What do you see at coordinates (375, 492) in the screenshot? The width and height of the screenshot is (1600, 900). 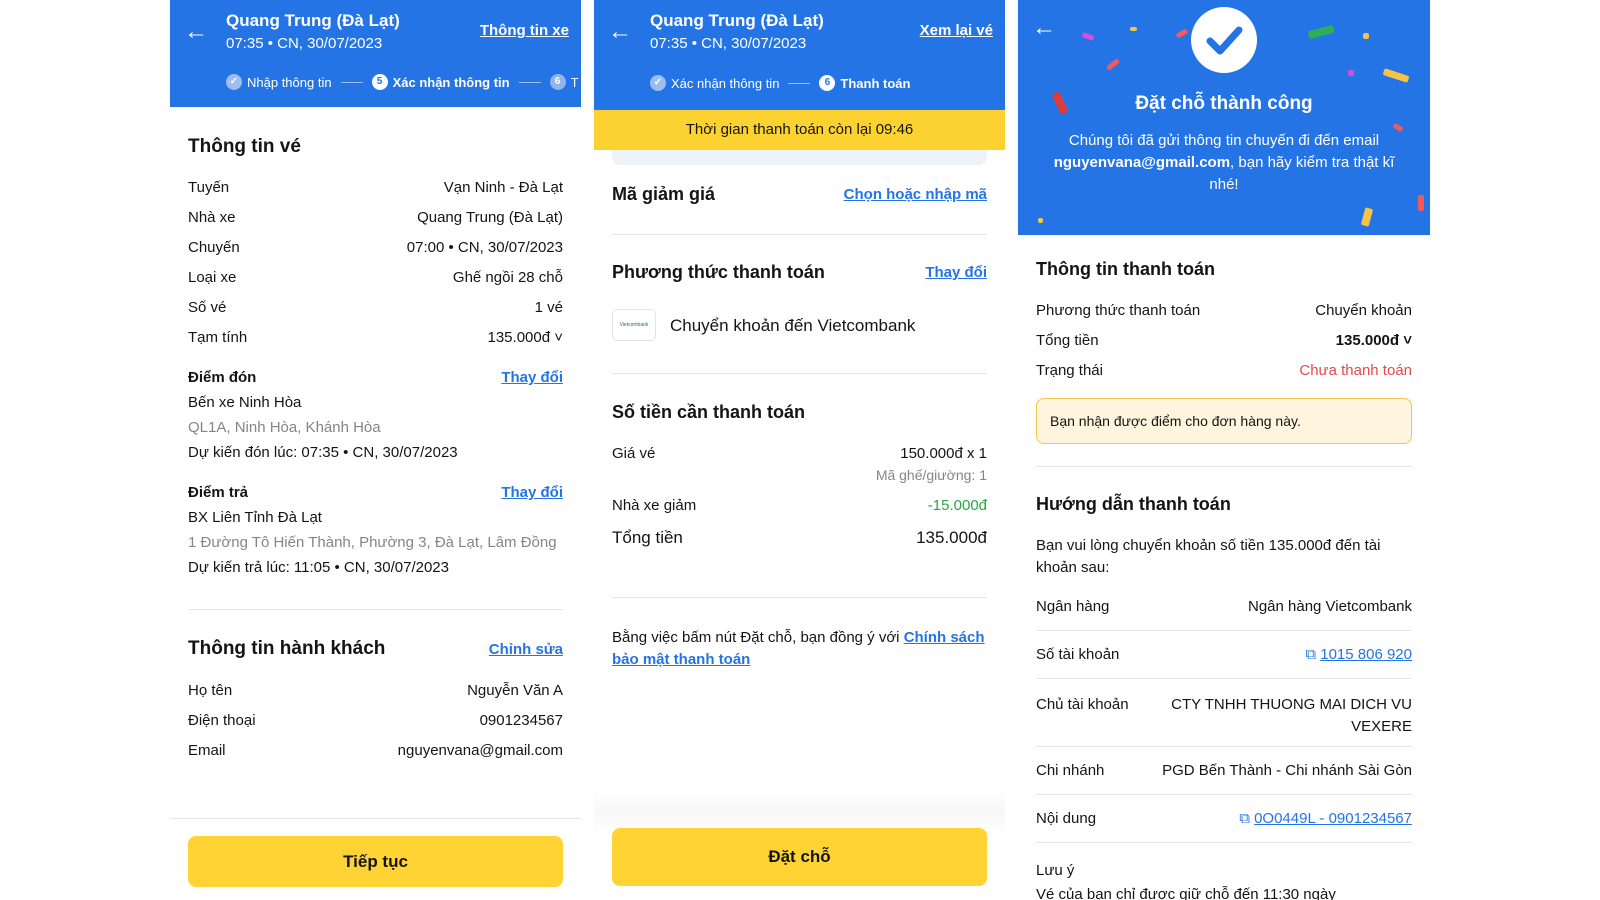 I see `dropoff-header: Điểm trả Thay đổi` at bounding box center [375, 492].